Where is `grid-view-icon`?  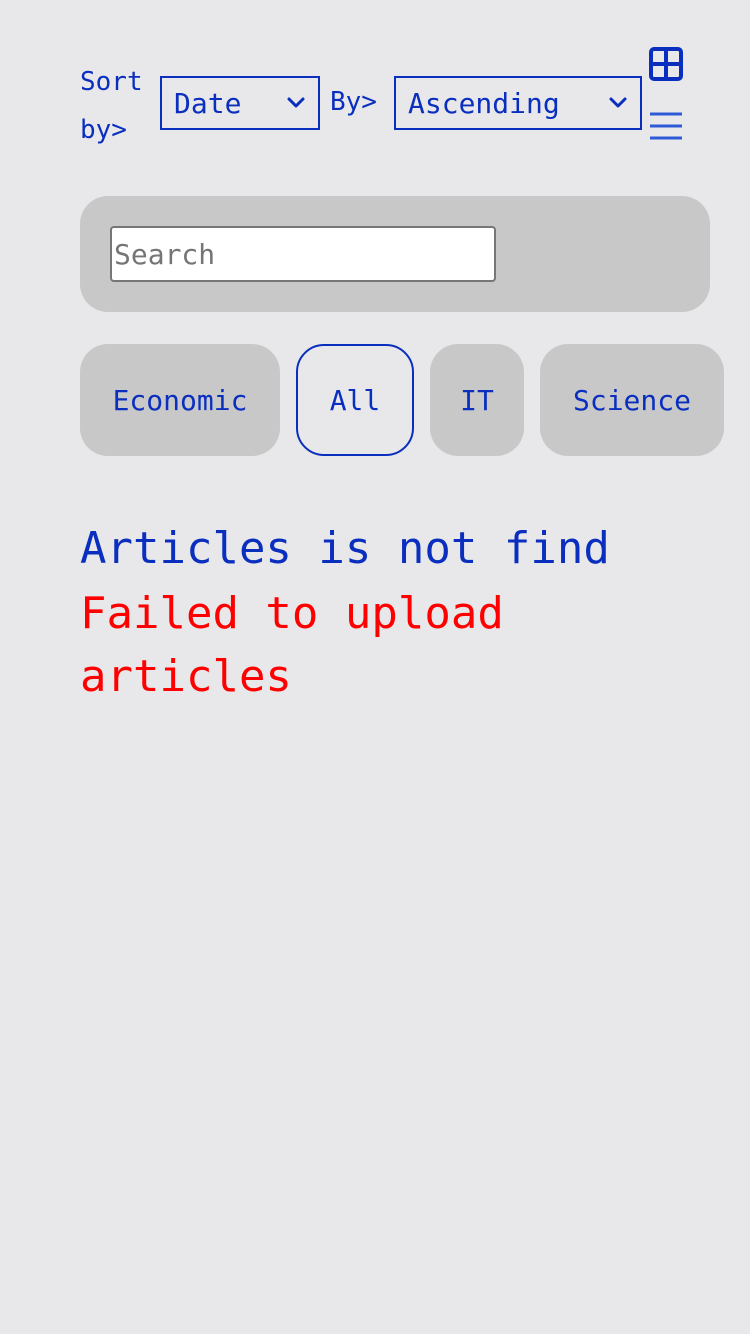 grid-view-icon is located at coordinates (666, 64).